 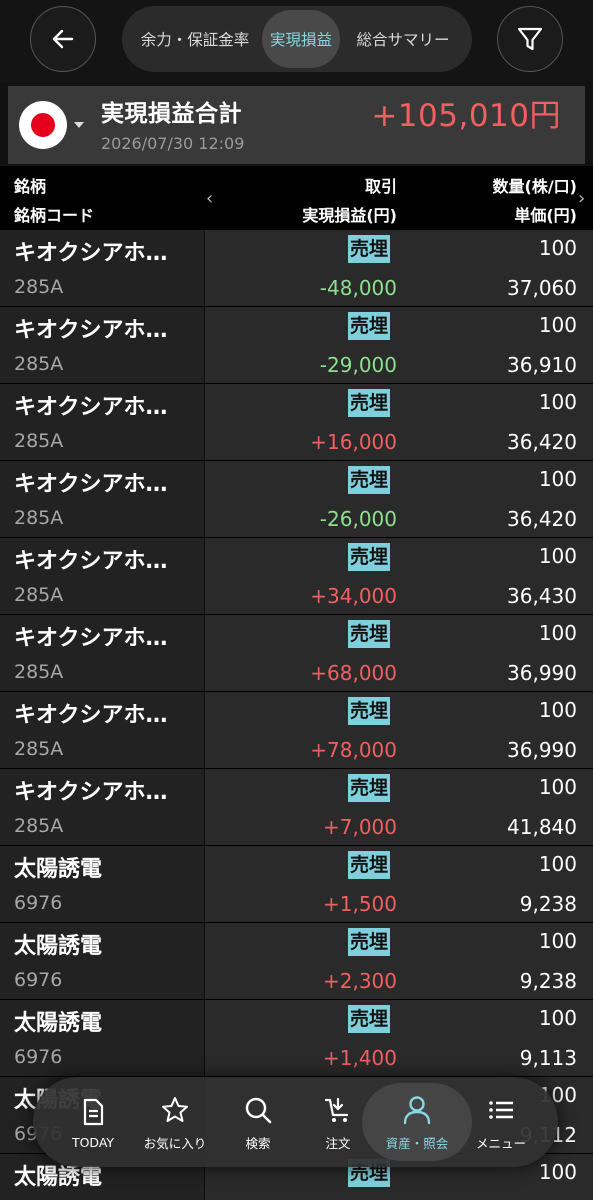 I want to click on nav-favorites: お気に入り, so click(x=175, y=1122).